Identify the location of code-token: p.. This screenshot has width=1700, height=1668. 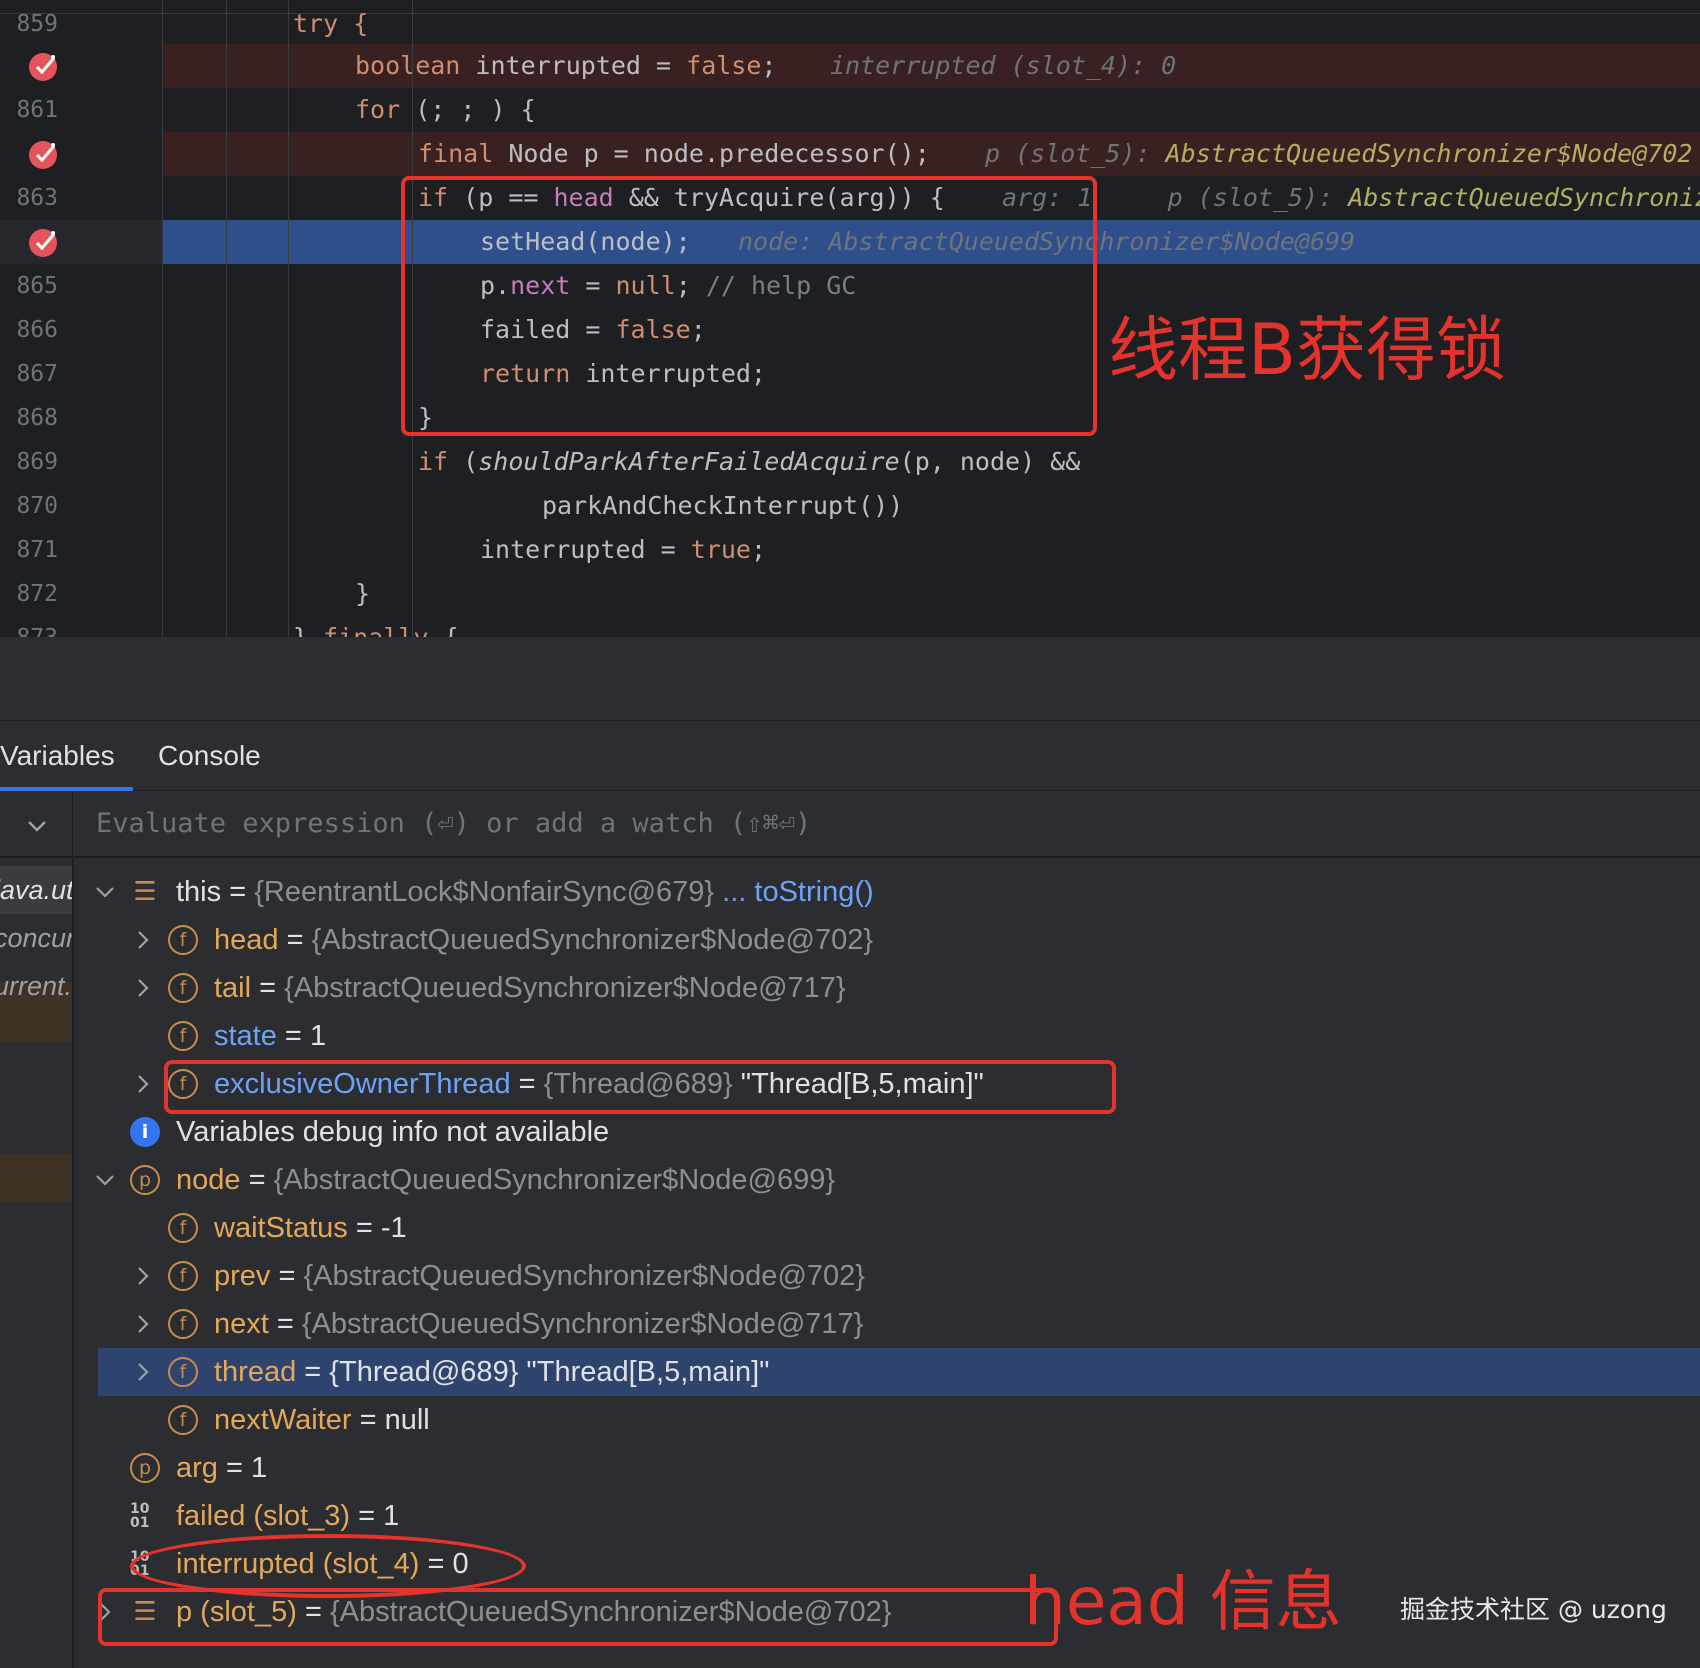
(495, 285).